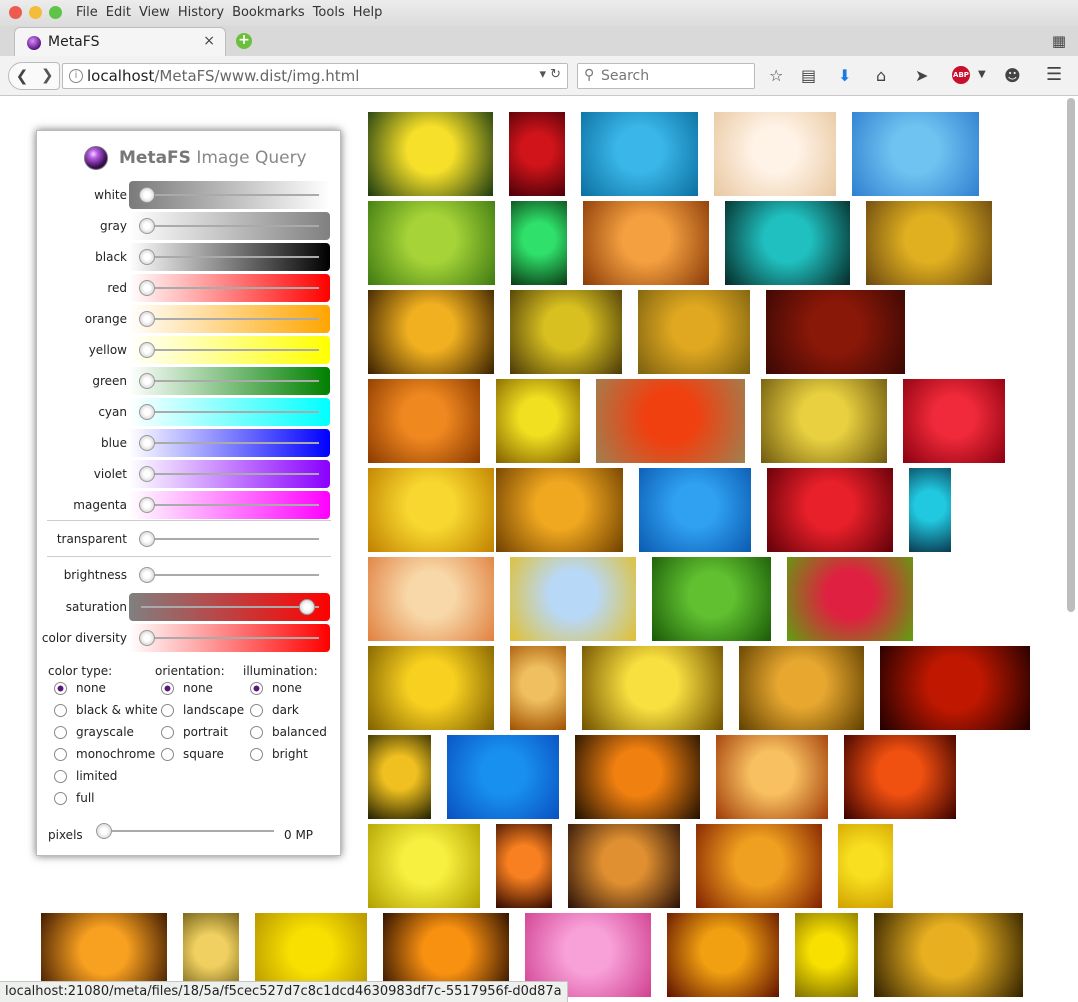  Describe the element at coordinates (268, 12) in the screenshot. I see `menu-bookmarks: Bookmarks` at that location.